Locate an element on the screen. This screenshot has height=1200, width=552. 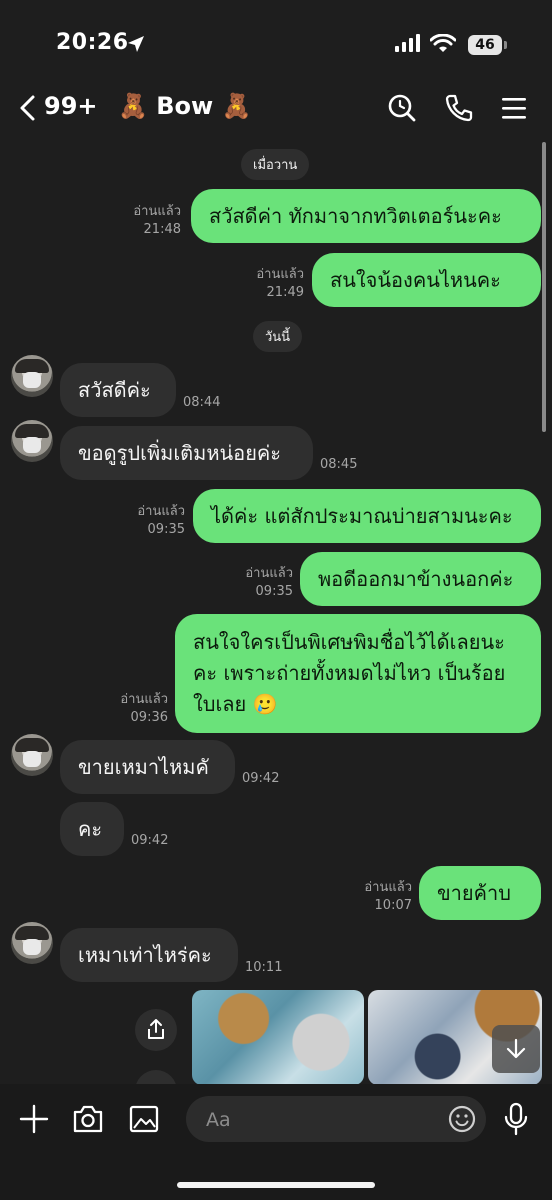
outgoing-message: สวัสดีค่า ทักมาจากทวิตเตอร์นะคะ is located at coordinates (366, 216).